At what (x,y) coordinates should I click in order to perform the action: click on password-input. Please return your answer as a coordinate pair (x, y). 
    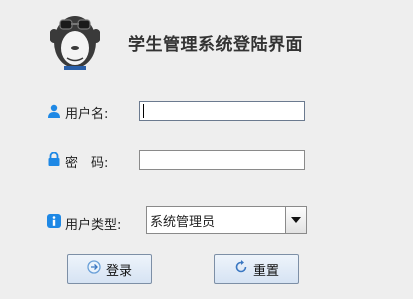
    Looking at the image, I should click on (222, 160).